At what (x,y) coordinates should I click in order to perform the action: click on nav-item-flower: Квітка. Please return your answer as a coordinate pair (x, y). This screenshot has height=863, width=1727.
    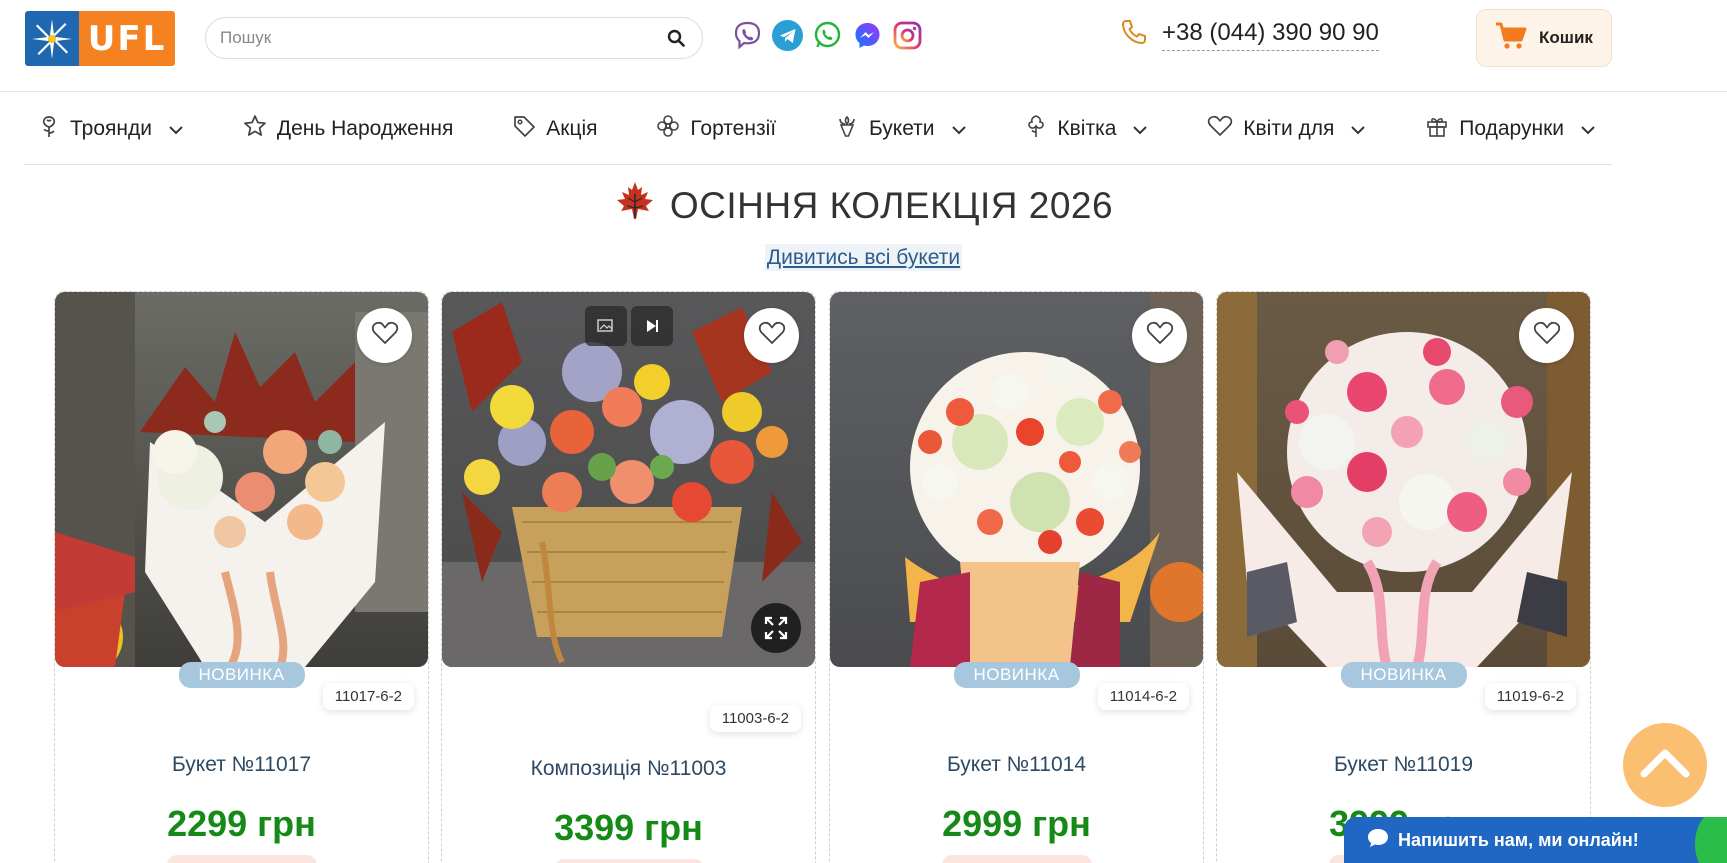
    Looking at the image, I should click on (1086, 129).